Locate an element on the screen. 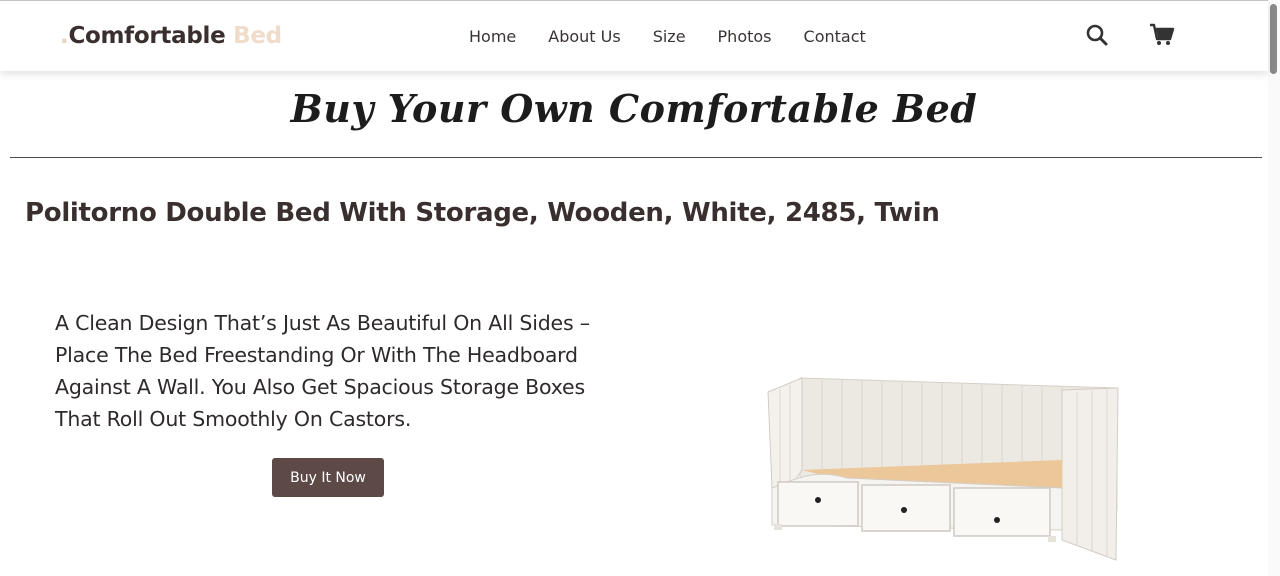  page-scrollbar is located at coordinates (1274, 288).